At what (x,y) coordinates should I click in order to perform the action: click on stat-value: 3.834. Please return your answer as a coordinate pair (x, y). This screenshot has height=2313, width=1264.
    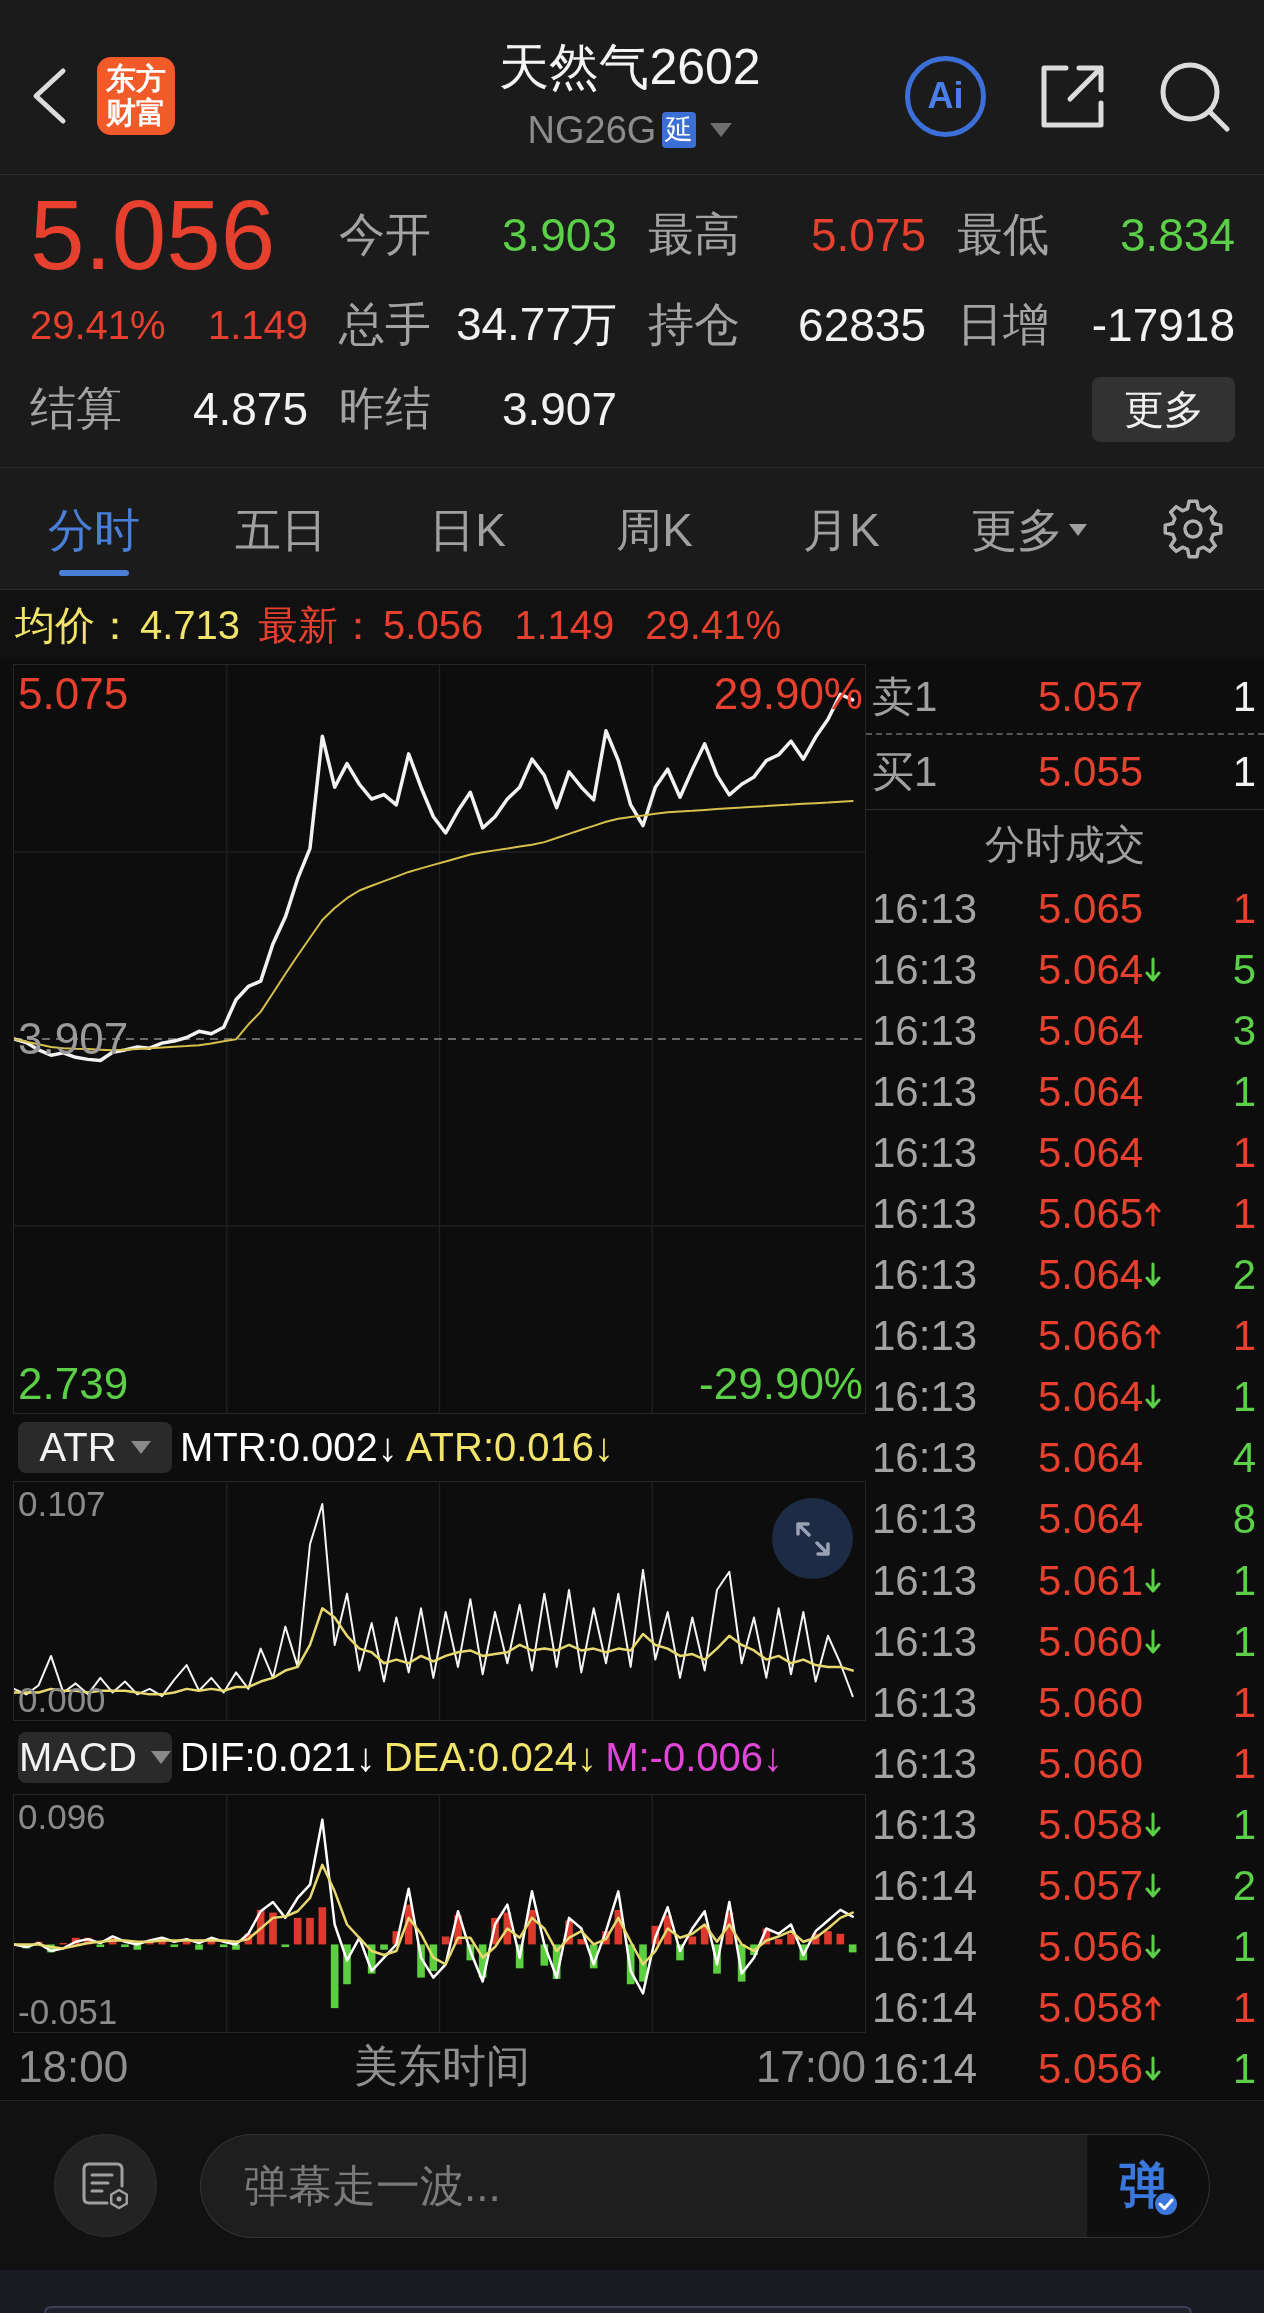
    Looking at the image, I should click on (1177, 235).